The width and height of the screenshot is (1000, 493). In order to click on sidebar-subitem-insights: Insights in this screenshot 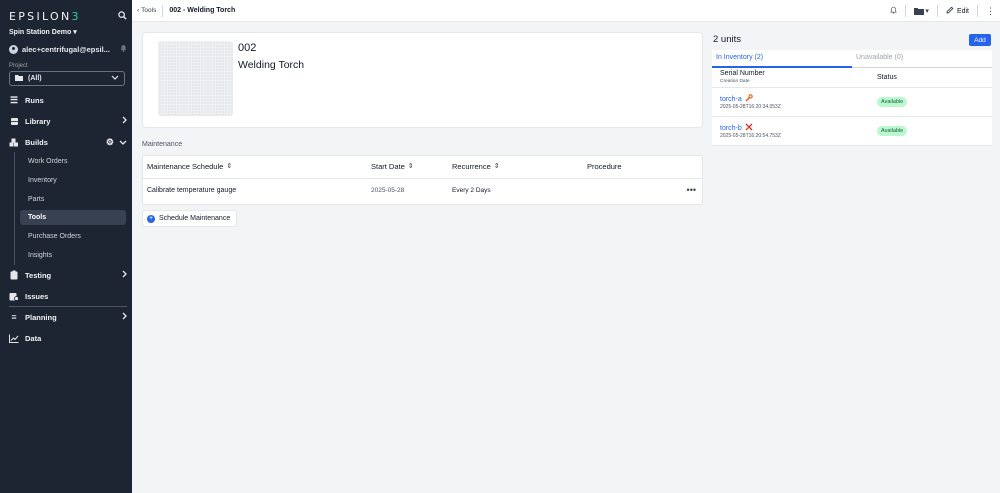, I will do `click(73, 255)`.